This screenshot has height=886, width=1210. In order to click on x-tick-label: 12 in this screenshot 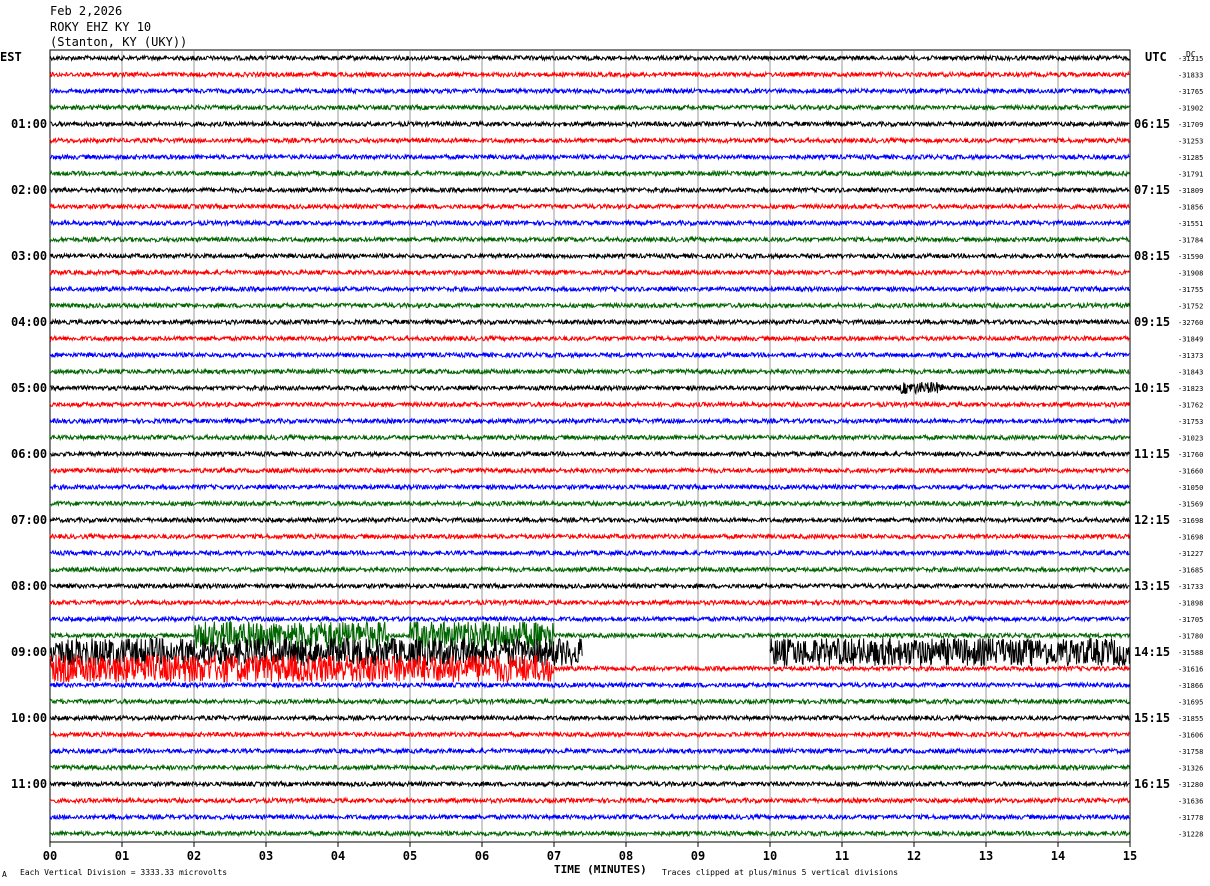, I will do `click(914, 856)`.